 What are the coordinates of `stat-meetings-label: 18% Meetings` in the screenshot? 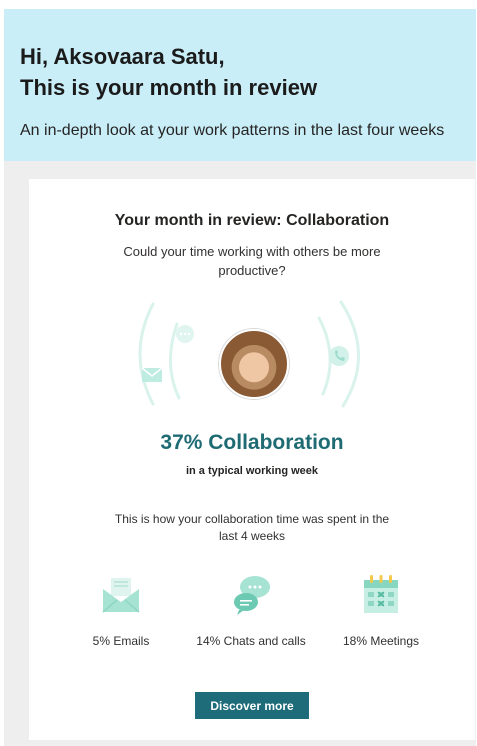 It's located at (381, 641).